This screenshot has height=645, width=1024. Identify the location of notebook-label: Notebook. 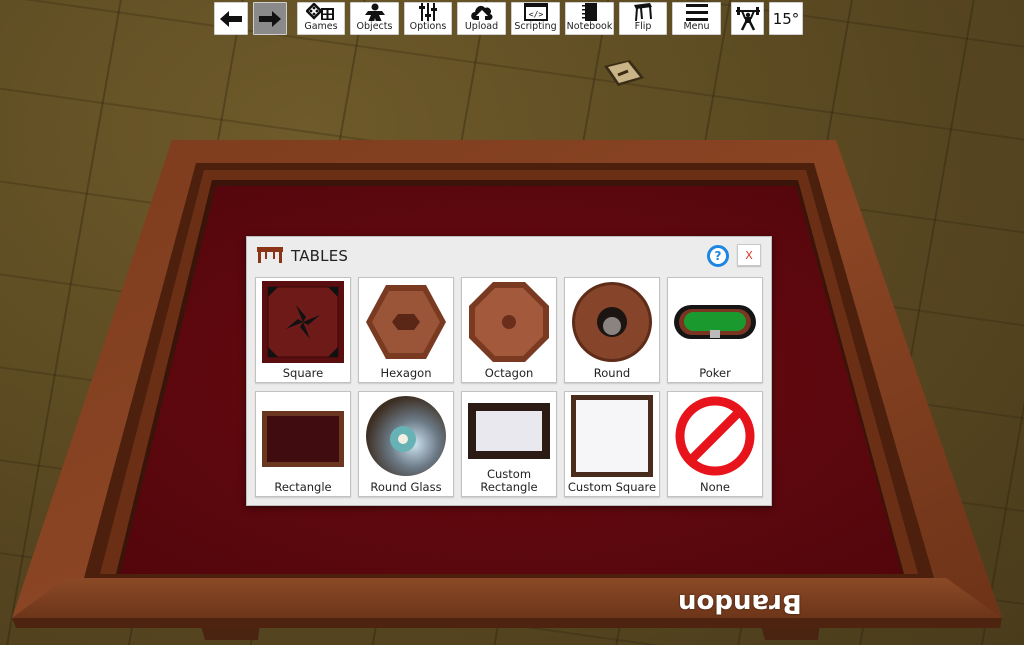
(589, 26).